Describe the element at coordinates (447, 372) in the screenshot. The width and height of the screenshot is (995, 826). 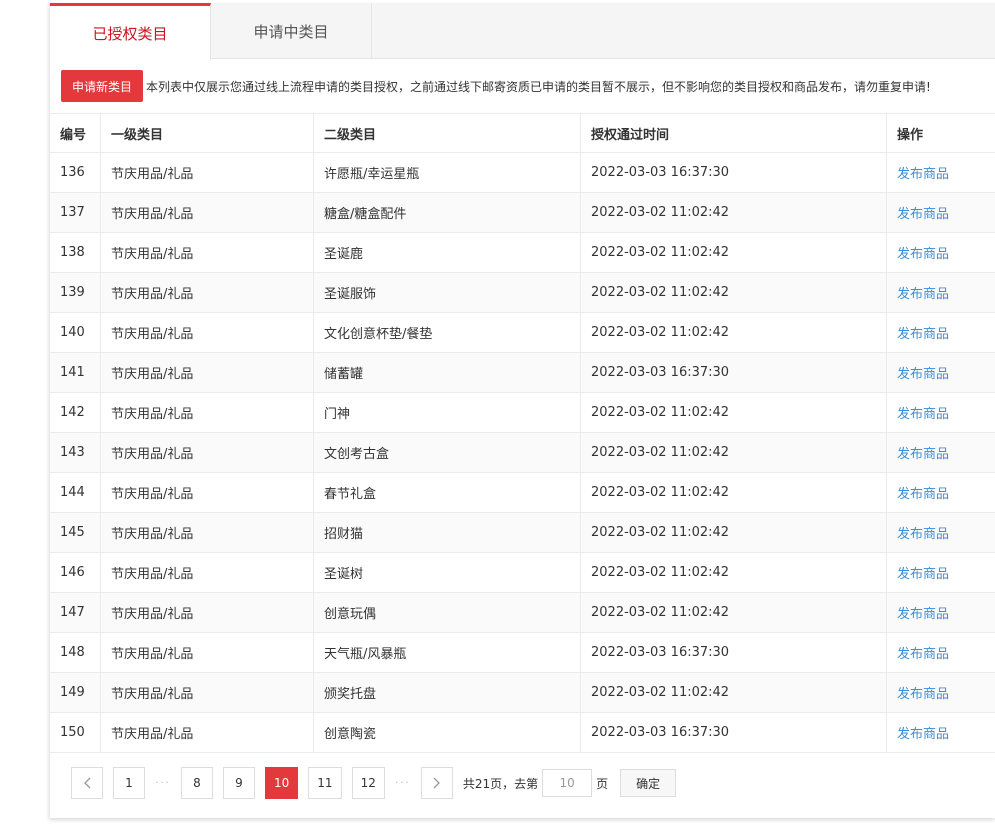
I see `cell-category-2: 储蓄罐` at that location.